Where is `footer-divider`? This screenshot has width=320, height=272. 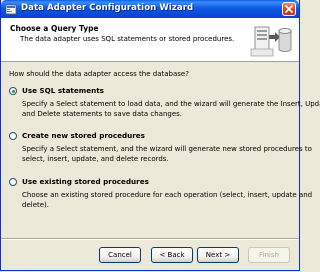 footer-divider is located at coordinates (150, 239).